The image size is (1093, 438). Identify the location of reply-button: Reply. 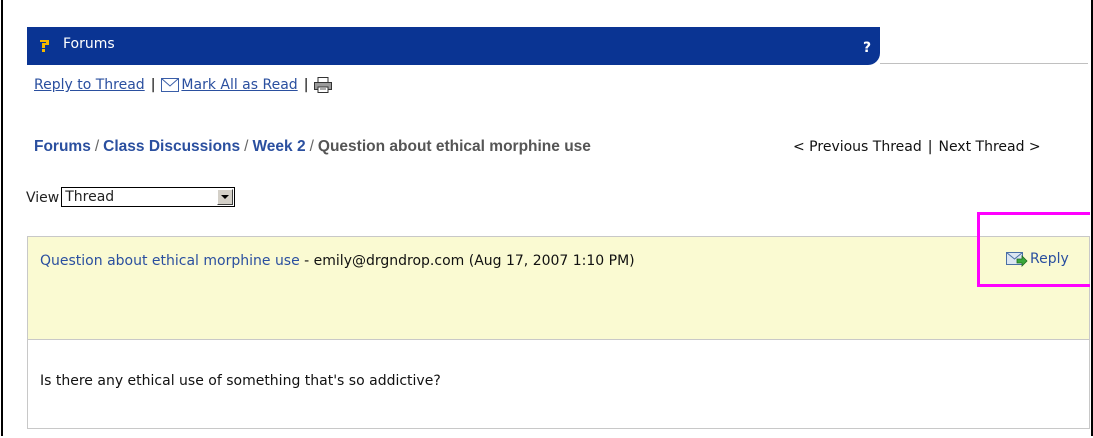
(1037, 259).